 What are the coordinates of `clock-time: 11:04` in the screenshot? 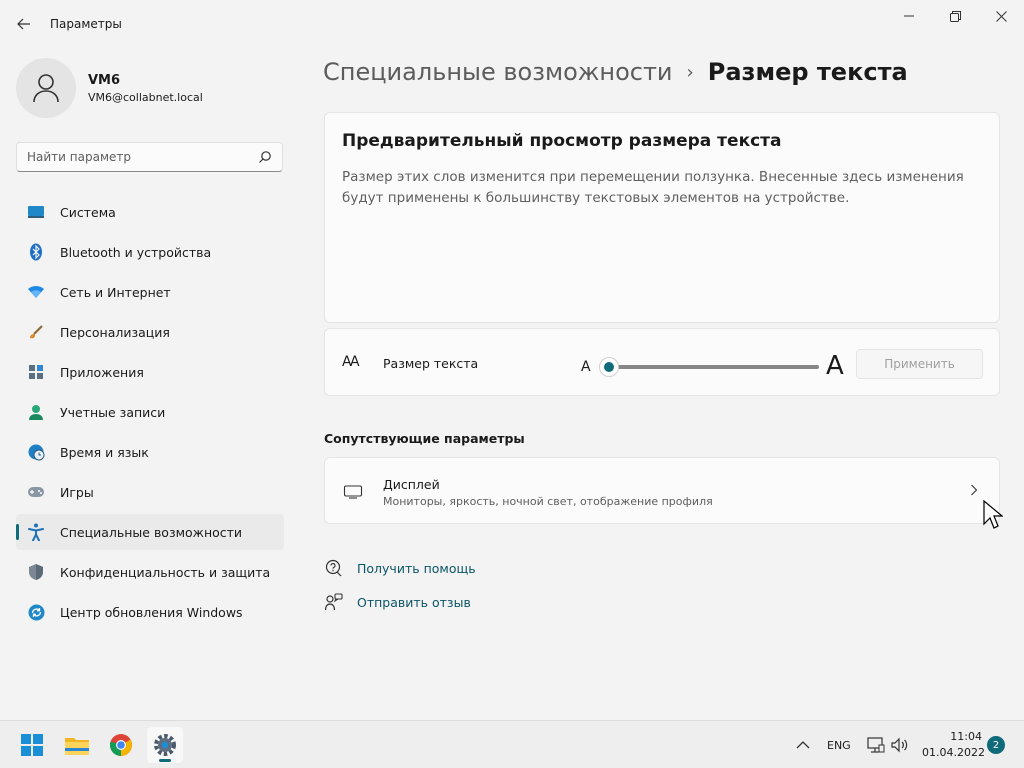 It's located at (966, 736).